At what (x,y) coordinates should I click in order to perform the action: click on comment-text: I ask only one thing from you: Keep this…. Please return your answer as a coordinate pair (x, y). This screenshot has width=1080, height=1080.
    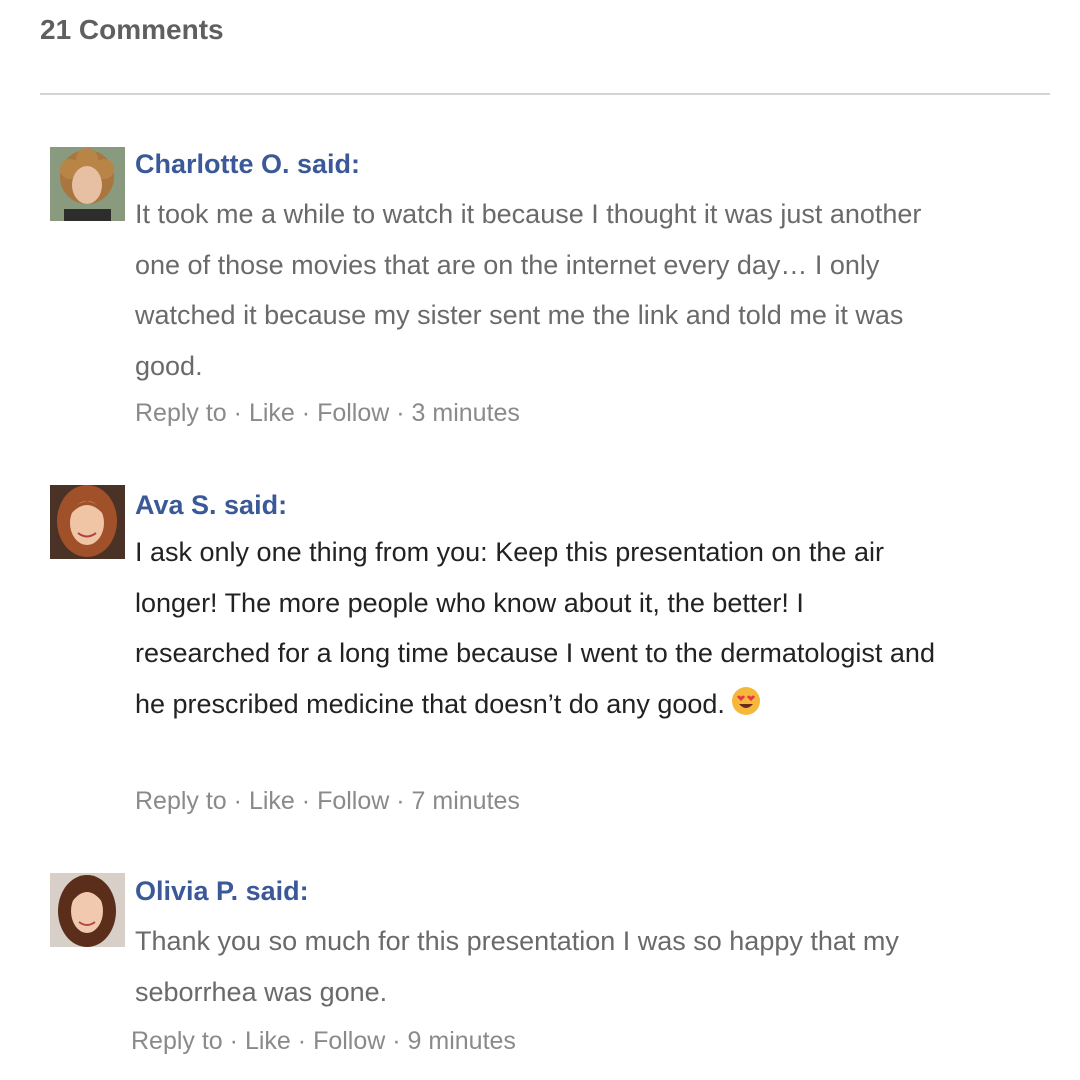
    Looking at the image, I should click on (535, 629).